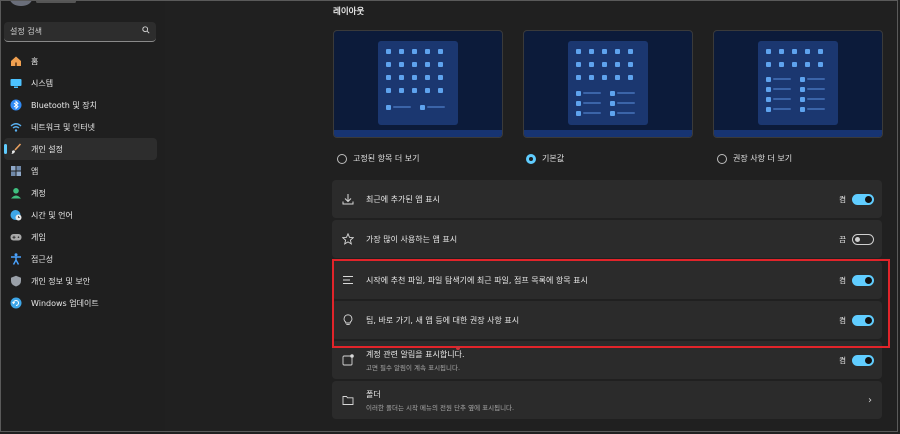 This screenshot has width=900, height=434. What do you see at coordinates (607, 320) in the screenshot?
I see `setting-row-tips-recommendations: 팁, 바로 가기, 새 앱 등에 대한 권장 사항 표시 켬` at bounding box center [607, 320].